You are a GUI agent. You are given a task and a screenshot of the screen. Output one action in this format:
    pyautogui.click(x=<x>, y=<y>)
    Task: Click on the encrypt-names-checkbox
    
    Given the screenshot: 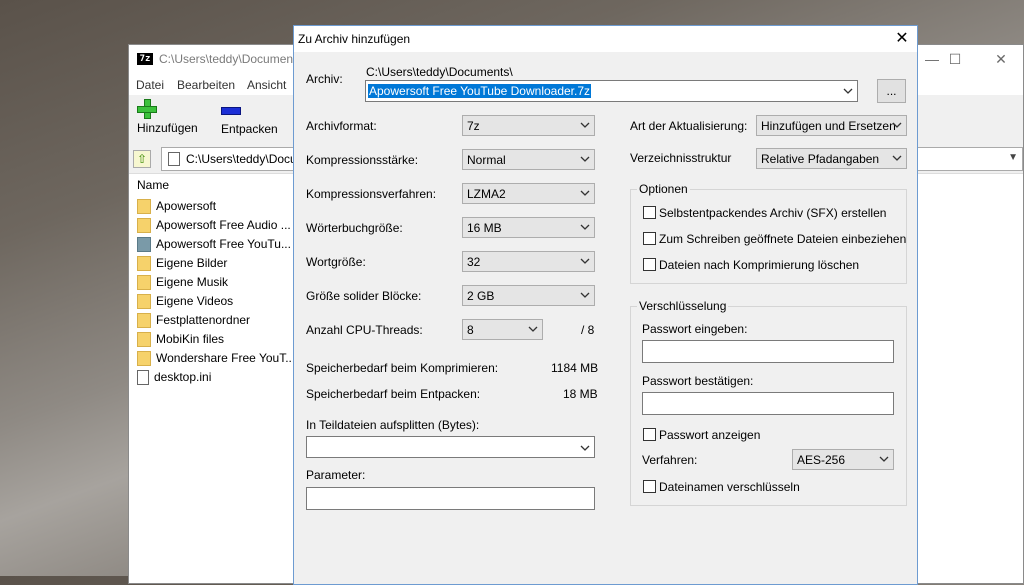 What is the action you would take?
    pyautogui.click(x=649, y=486)
    